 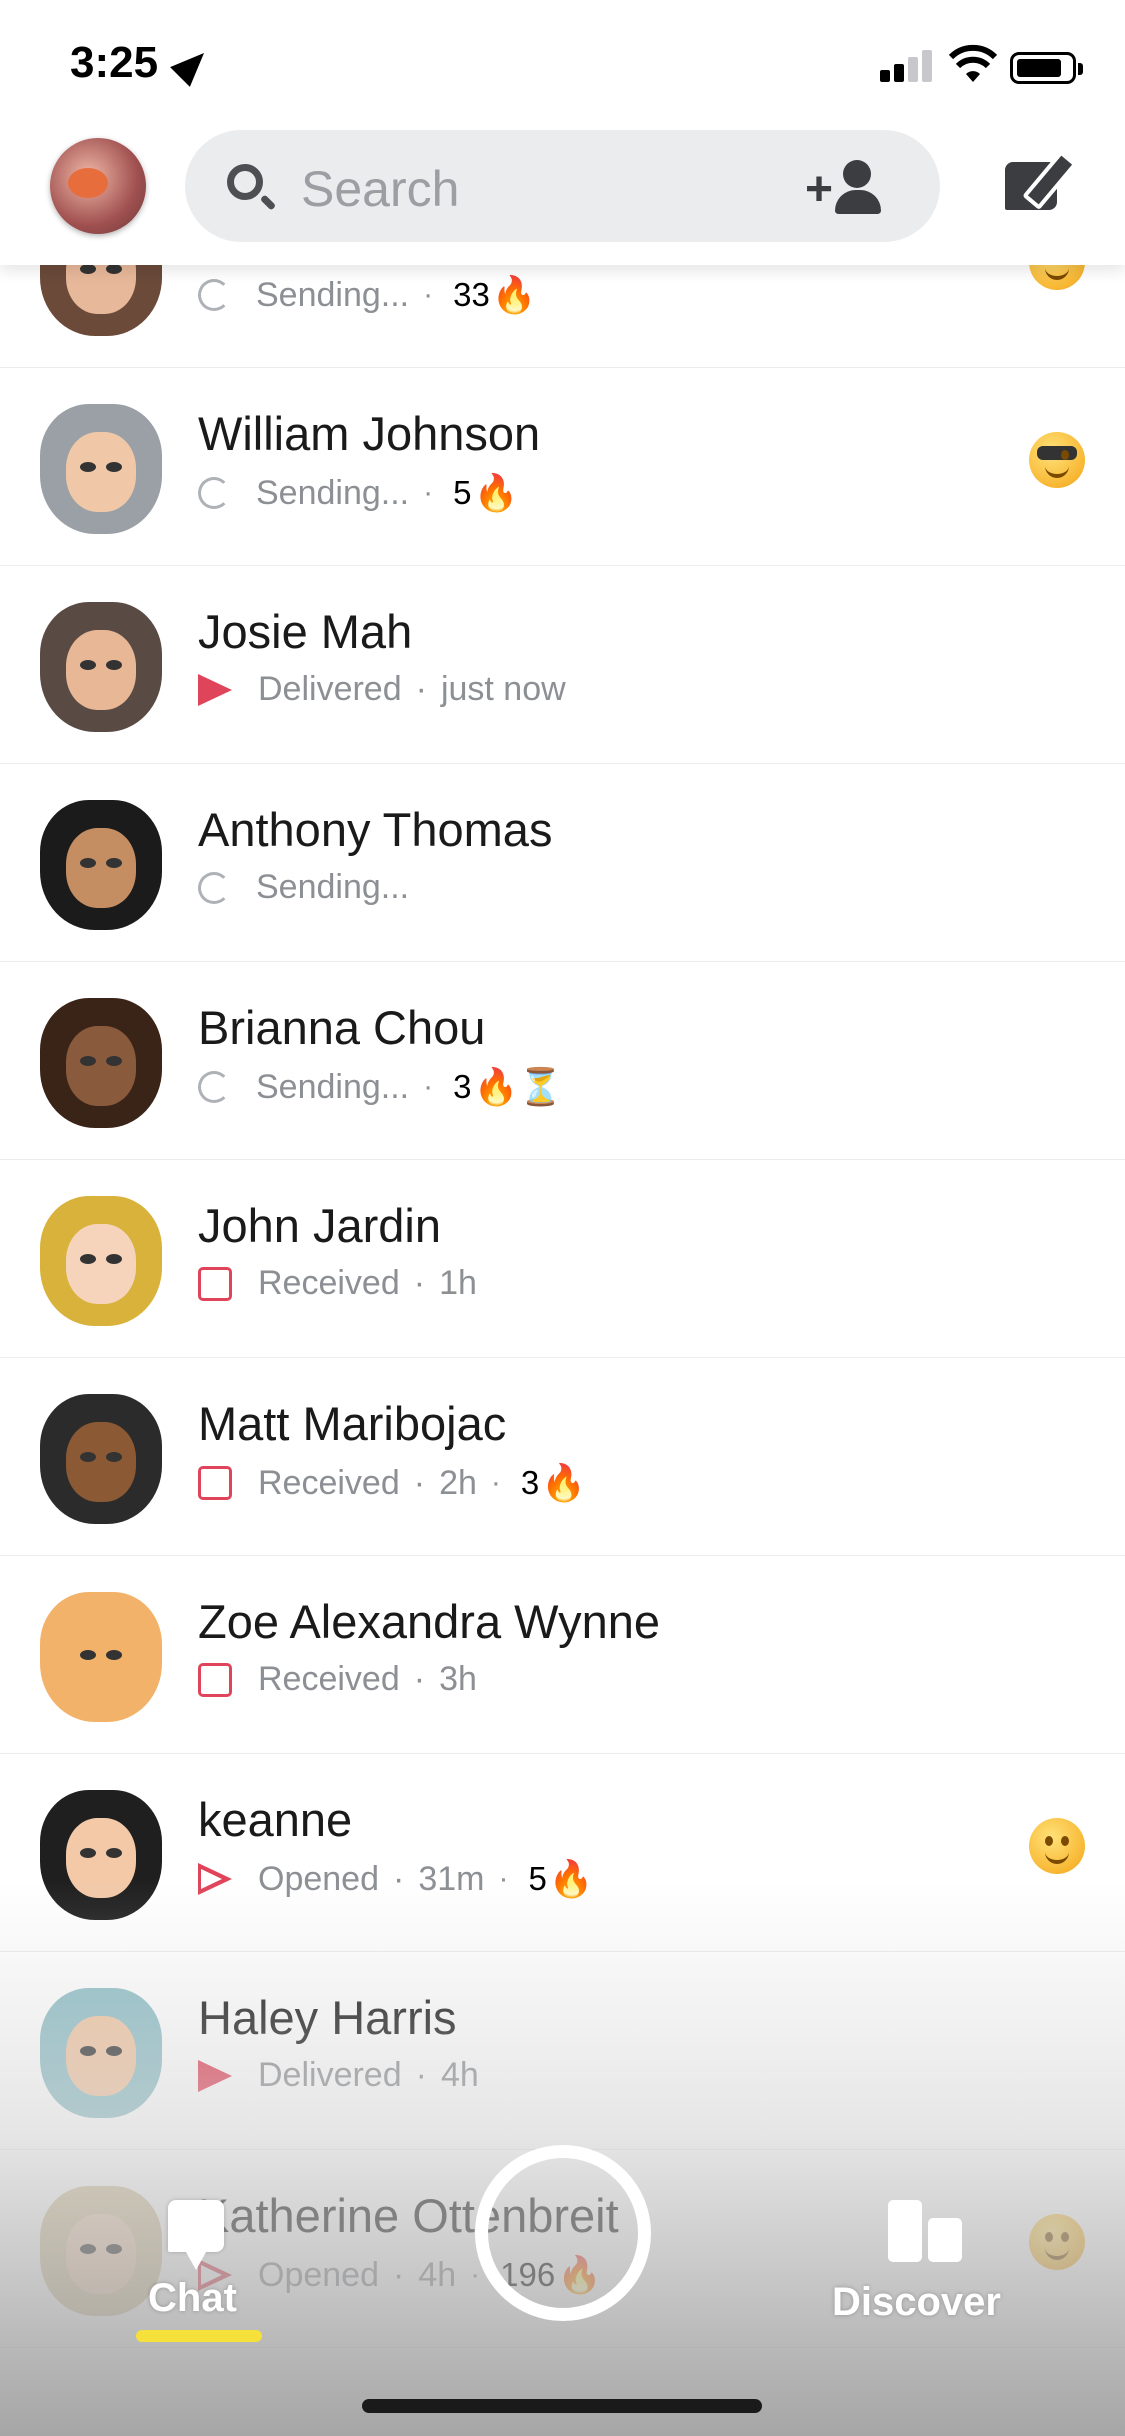 What do you see at coordinates (380, 189) in the screenshot?
I see `search-placeholder: Search` at bounding box center [380, 189].